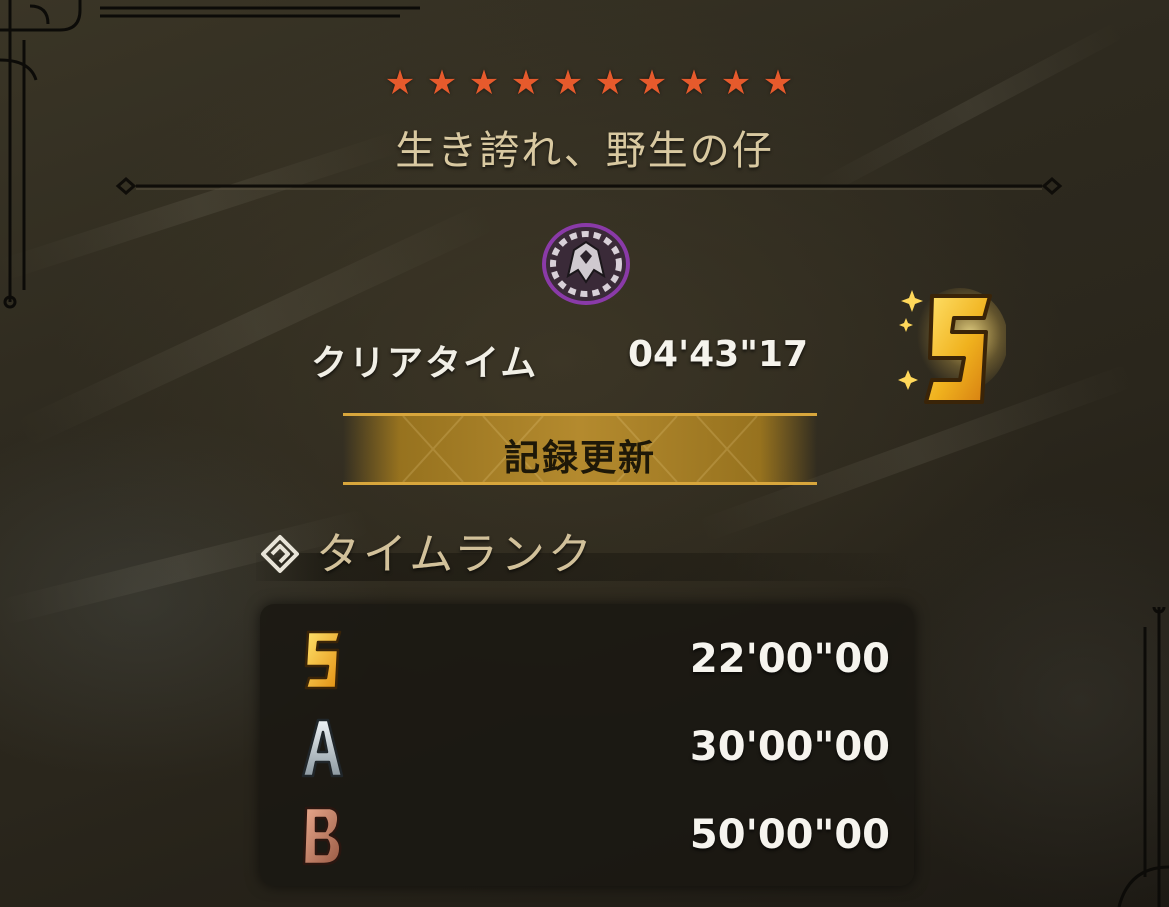 This screenshot has height=907, width=1169. Describe the element at coordinates (952, 346) in the screenshot. I see `rank-s-badge-icon` at that location.